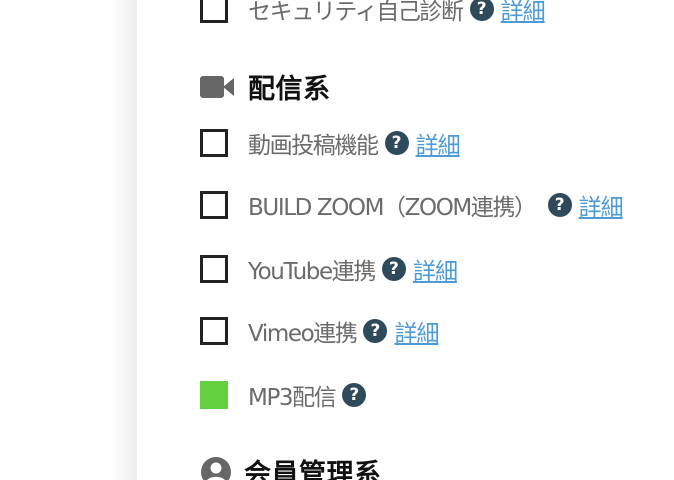  Describe the element at coordinates (216, 468) in the screenshot. I see `user-circle-icon` at that location.